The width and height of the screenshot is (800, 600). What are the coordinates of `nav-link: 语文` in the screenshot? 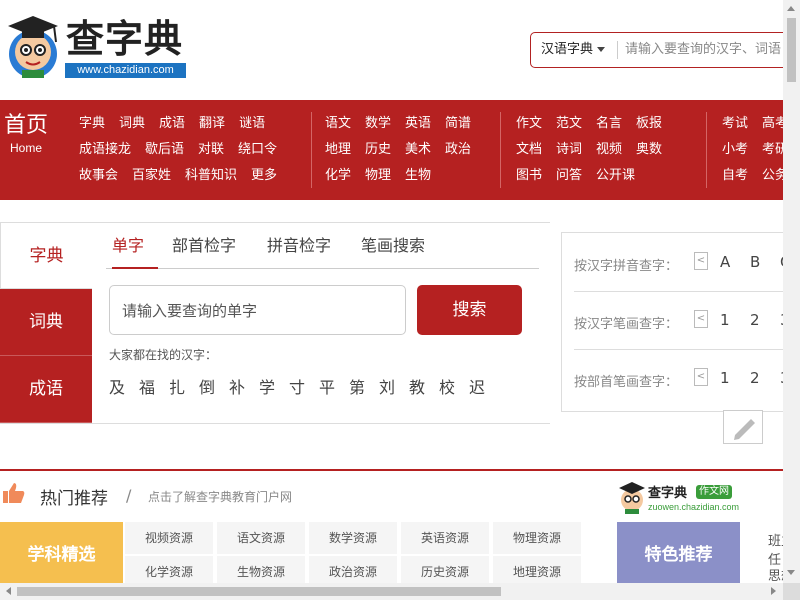 It's located at (338, 124).